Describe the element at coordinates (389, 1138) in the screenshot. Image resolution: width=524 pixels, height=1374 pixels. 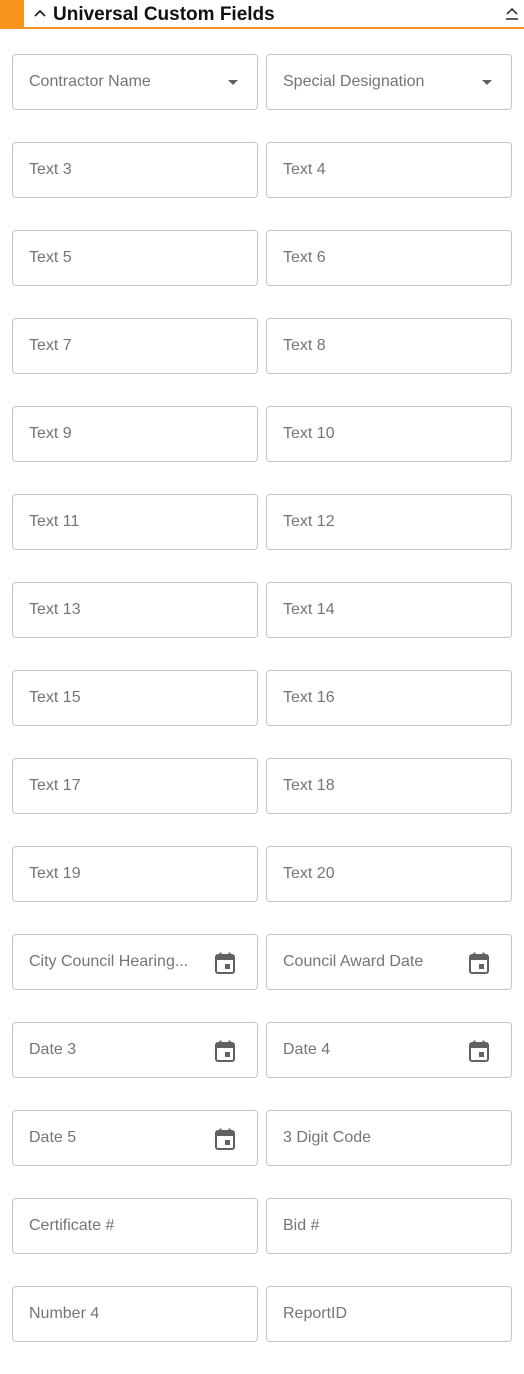
I see `3-digit-code-field: 3 Digit Code` at that location.